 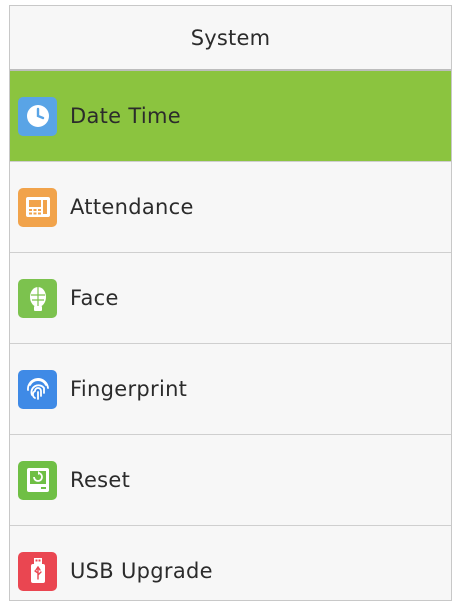 I want to click on menu-item-fingerprint: Fingerprint, so click(x=230, y=389).